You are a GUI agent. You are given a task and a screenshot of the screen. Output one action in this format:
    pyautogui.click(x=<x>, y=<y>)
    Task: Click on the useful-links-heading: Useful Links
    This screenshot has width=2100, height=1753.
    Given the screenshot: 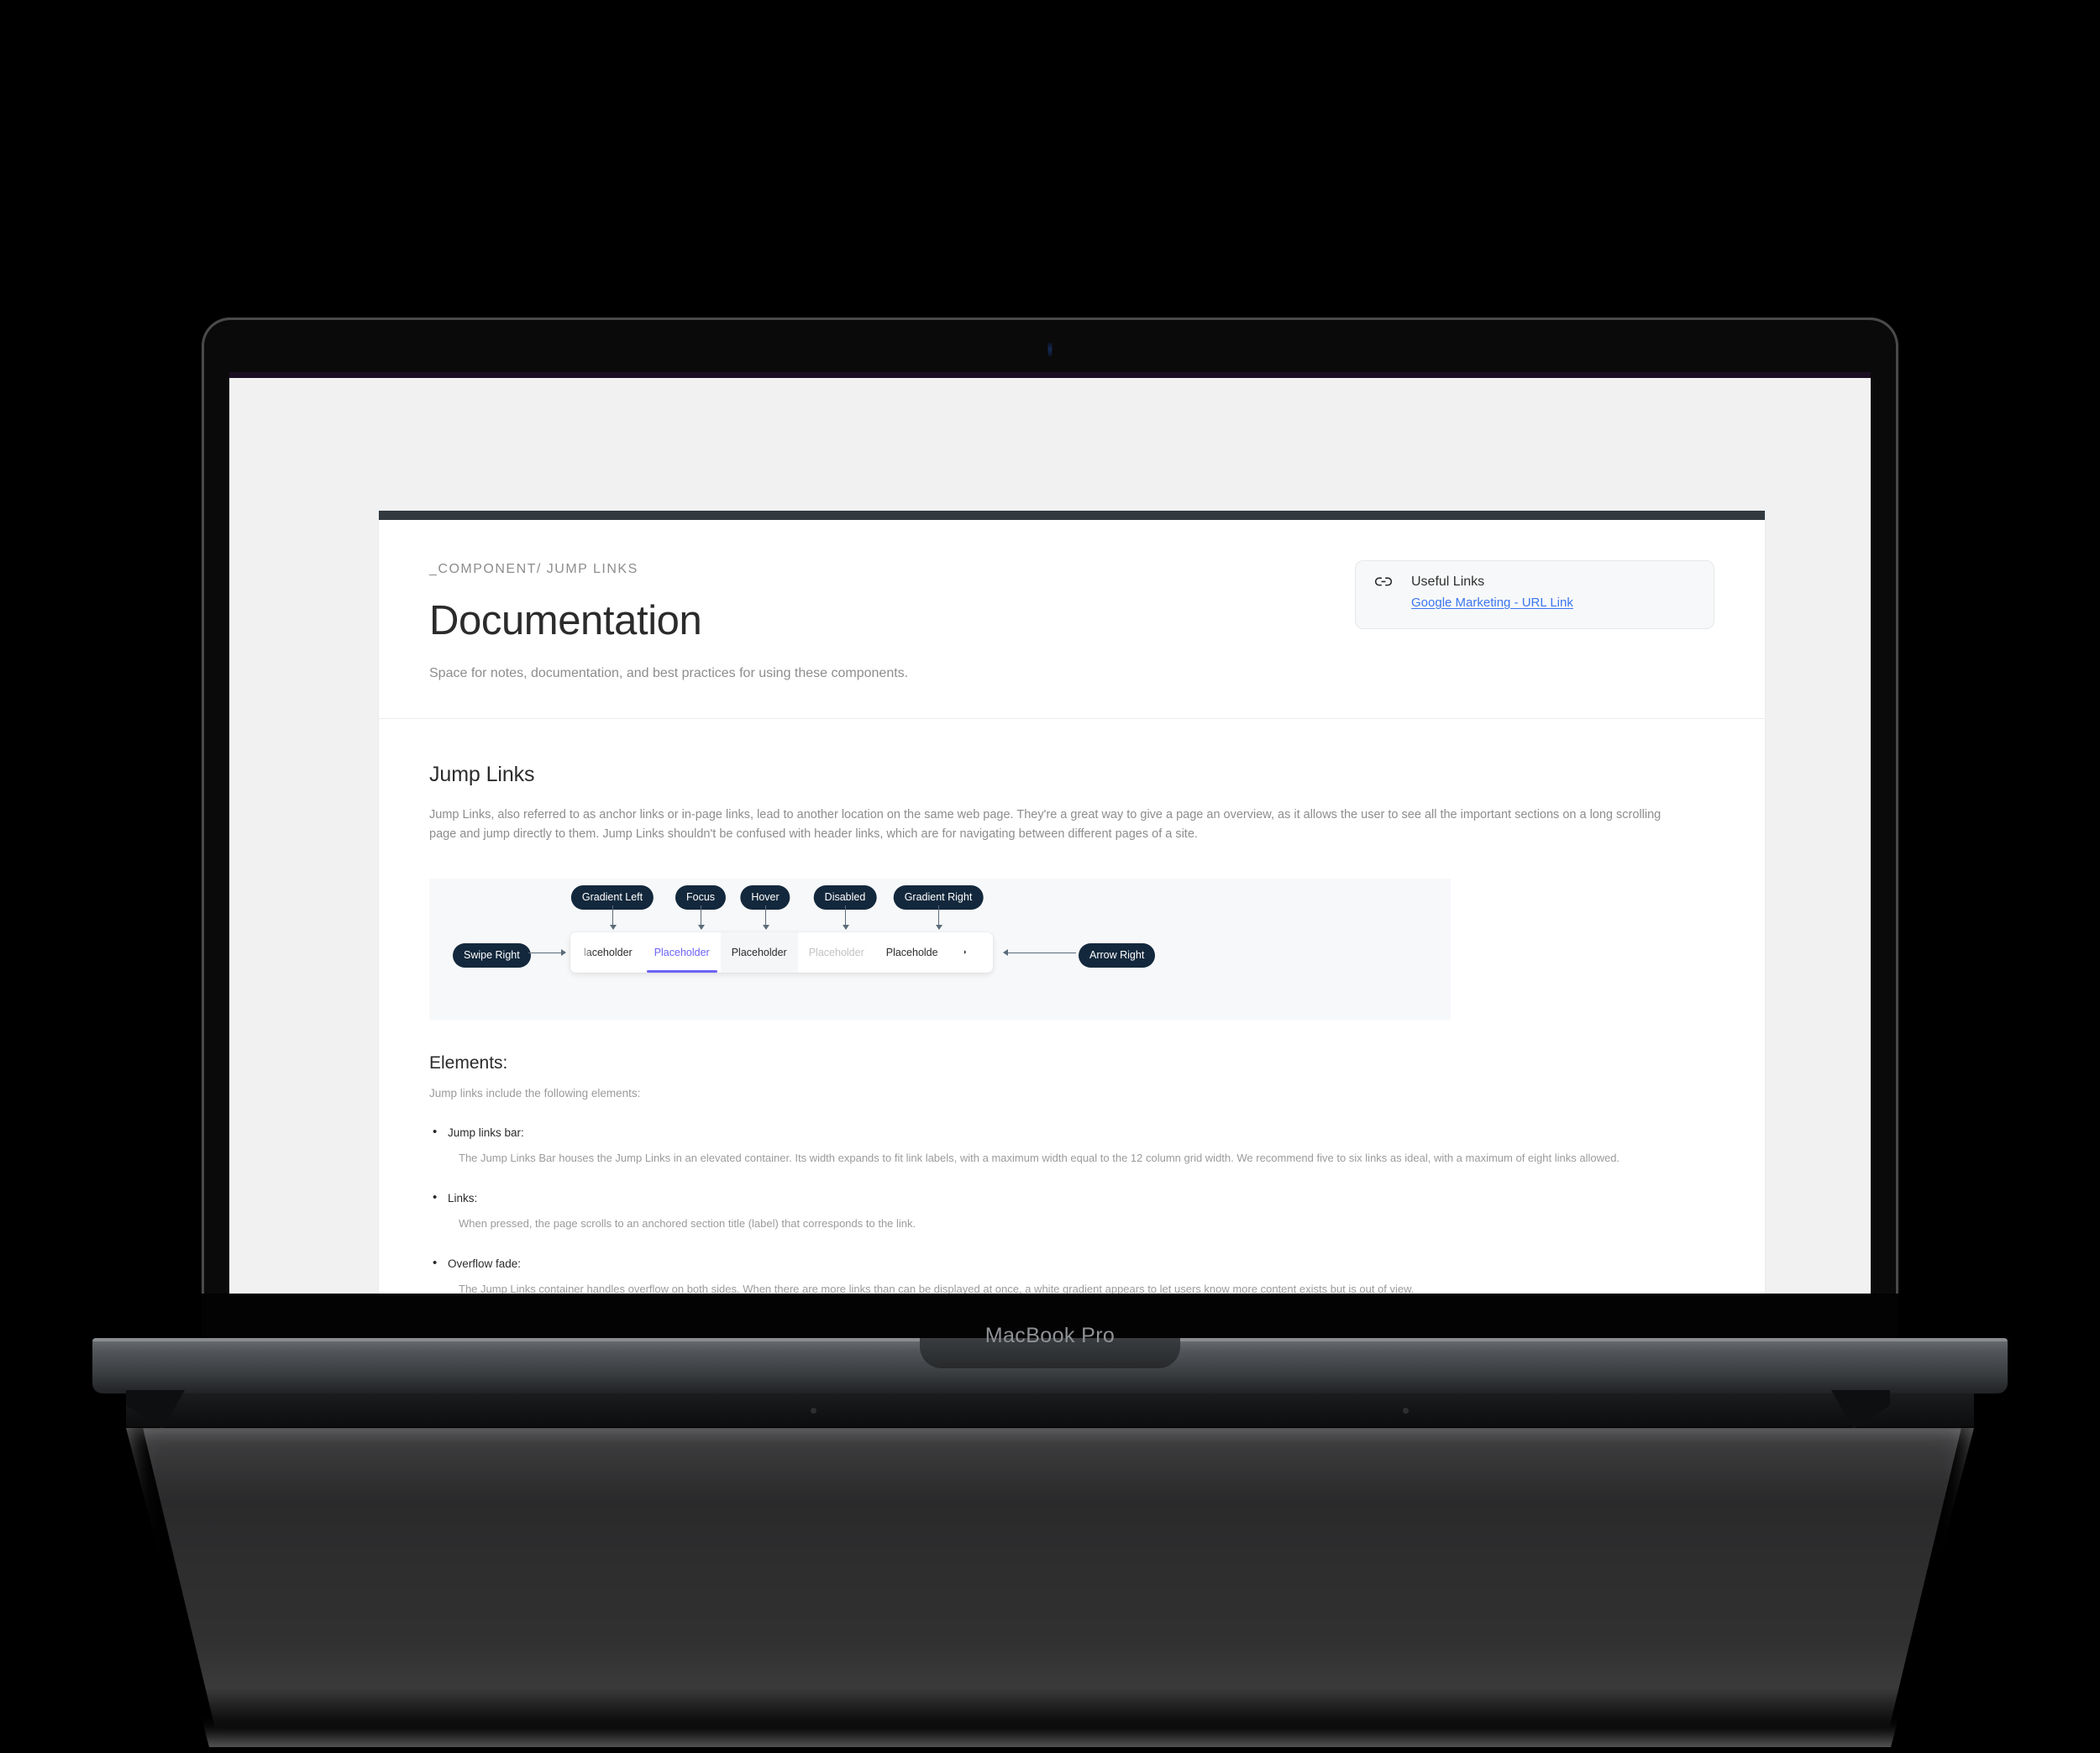 What is the action you would take?
    pyautogui.click(x=1448, y=582)
    